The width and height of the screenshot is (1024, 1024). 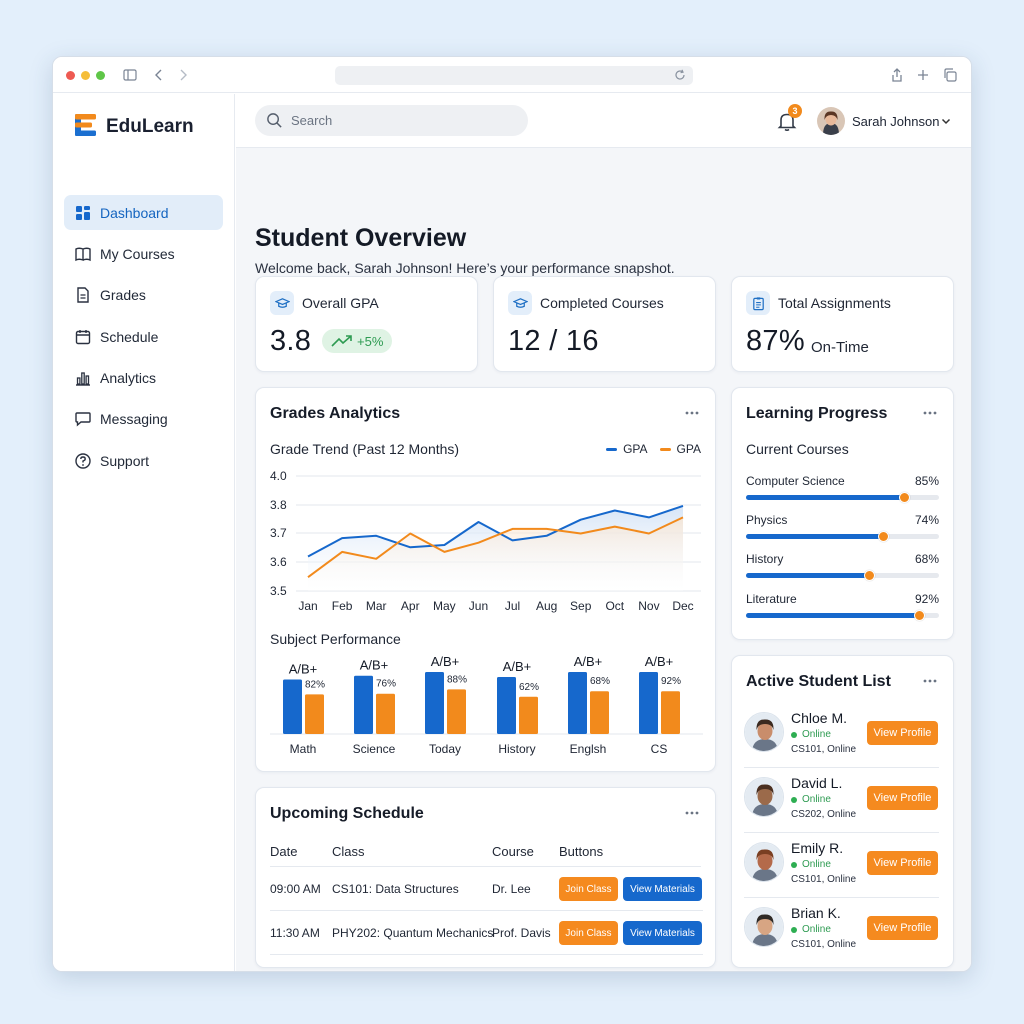 I want to click on course-percent: 74%, so click(x=926, y=520).